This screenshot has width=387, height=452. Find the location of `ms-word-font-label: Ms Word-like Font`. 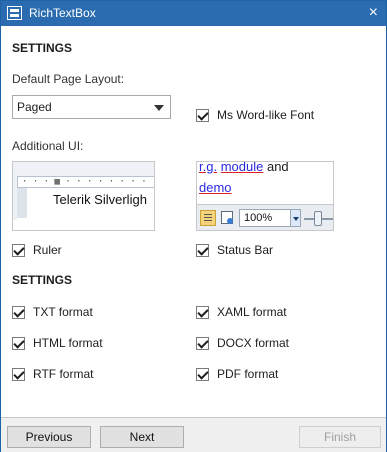

ms-word-font-label: Ms Word-like Font is located at coordinates (266, 115).